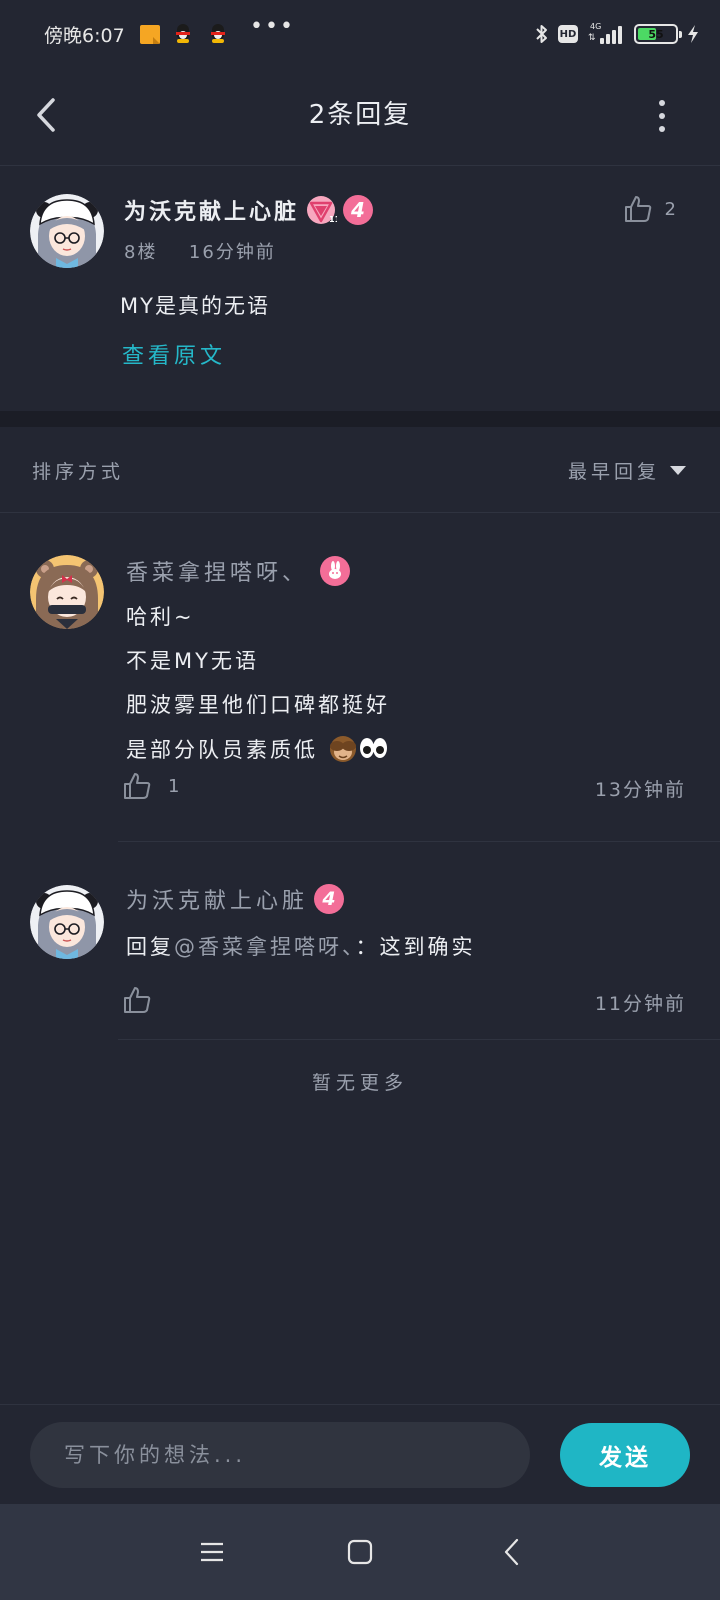 This screenshot has height=1600, width=720. I want to click on like-button: 1, so click(150, 786).